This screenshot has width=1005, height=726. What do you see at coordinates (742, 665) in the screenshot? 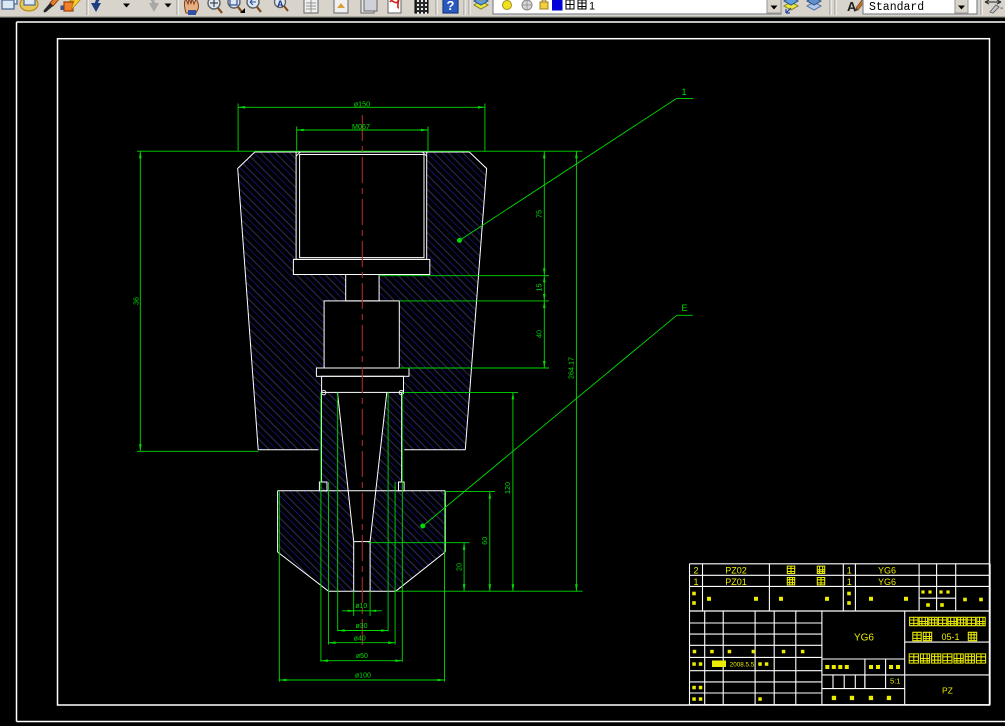
I see `svg-text: 2008.5.5` at bounding box center [742, 665].